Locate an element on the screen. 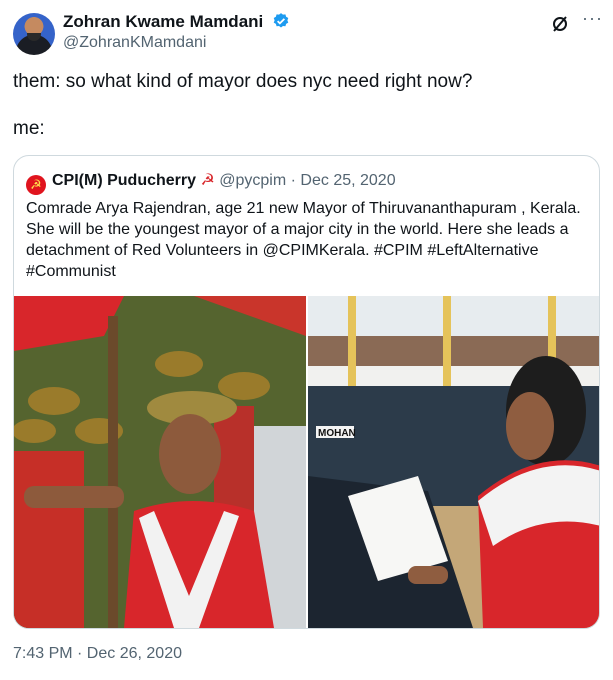 The image size is (613, 680). author-name: Zohran Kwame Mamdani is located at coordinates (176, 22).